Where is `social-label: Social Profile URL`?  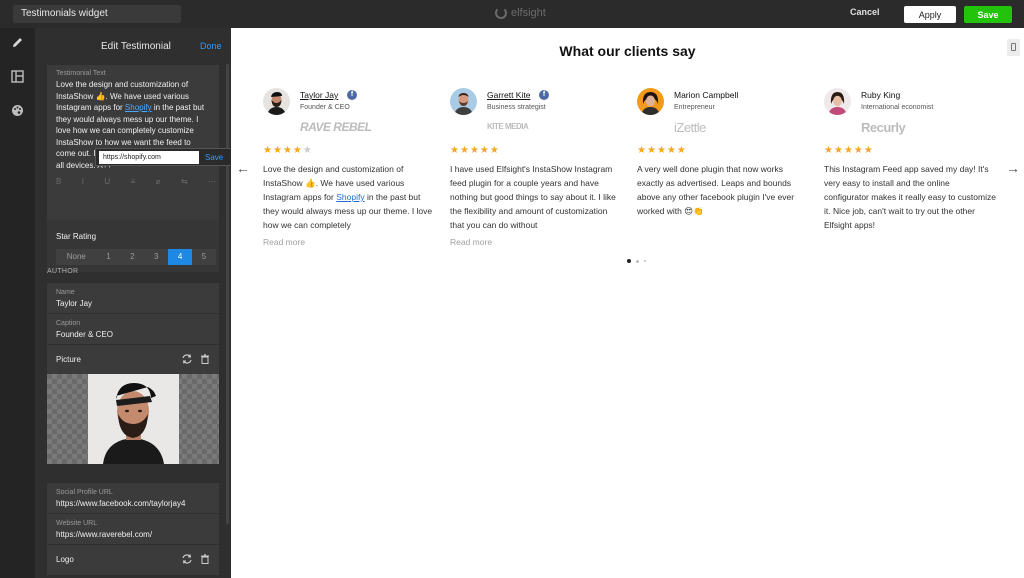 social-label: Social Profile URL is located at coordinates (84, 492).